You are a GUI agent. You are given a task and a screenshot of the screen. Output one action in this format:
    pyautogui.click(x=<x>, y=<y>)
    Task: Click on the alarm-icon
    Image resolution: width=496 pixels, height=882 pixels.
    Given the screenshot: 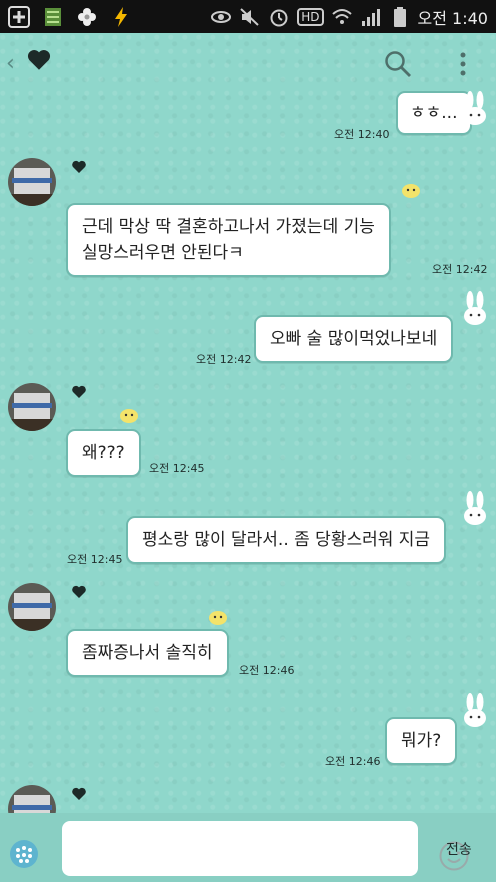 What is the action you would take?
    pyautogui.click(x=279, y=18)
    